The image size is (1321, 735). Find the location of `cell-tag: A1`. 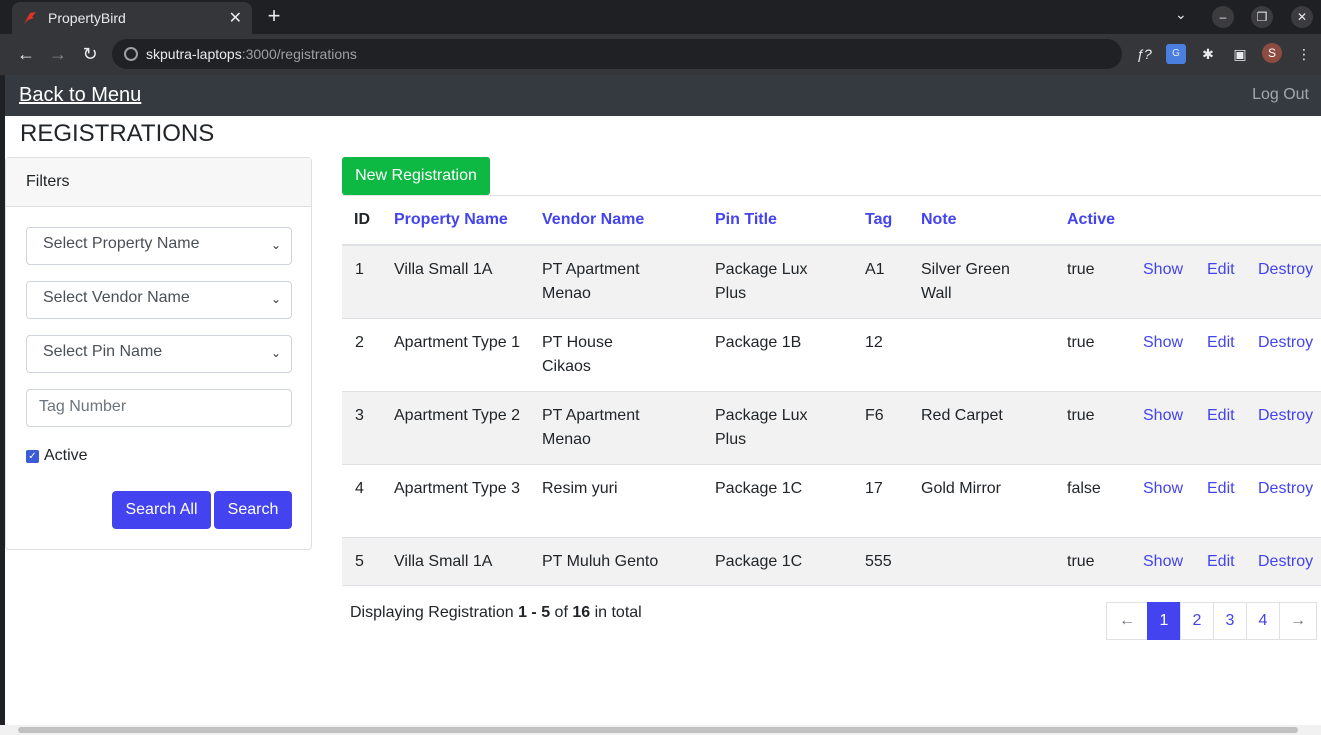

cell-tag: A1 is located at coordinates (875, 269).